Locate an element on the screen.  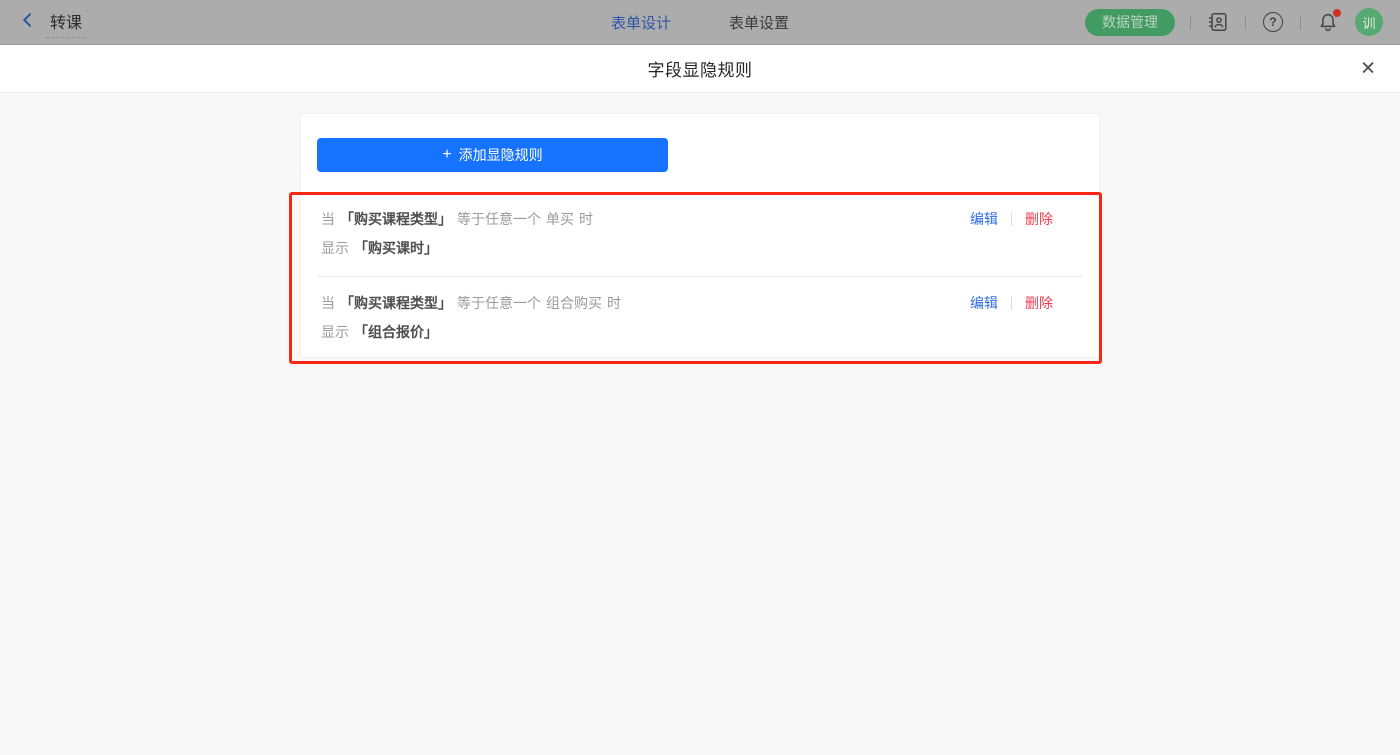
page-title: 字段显隐规则 is located at coordinates (700, 70).